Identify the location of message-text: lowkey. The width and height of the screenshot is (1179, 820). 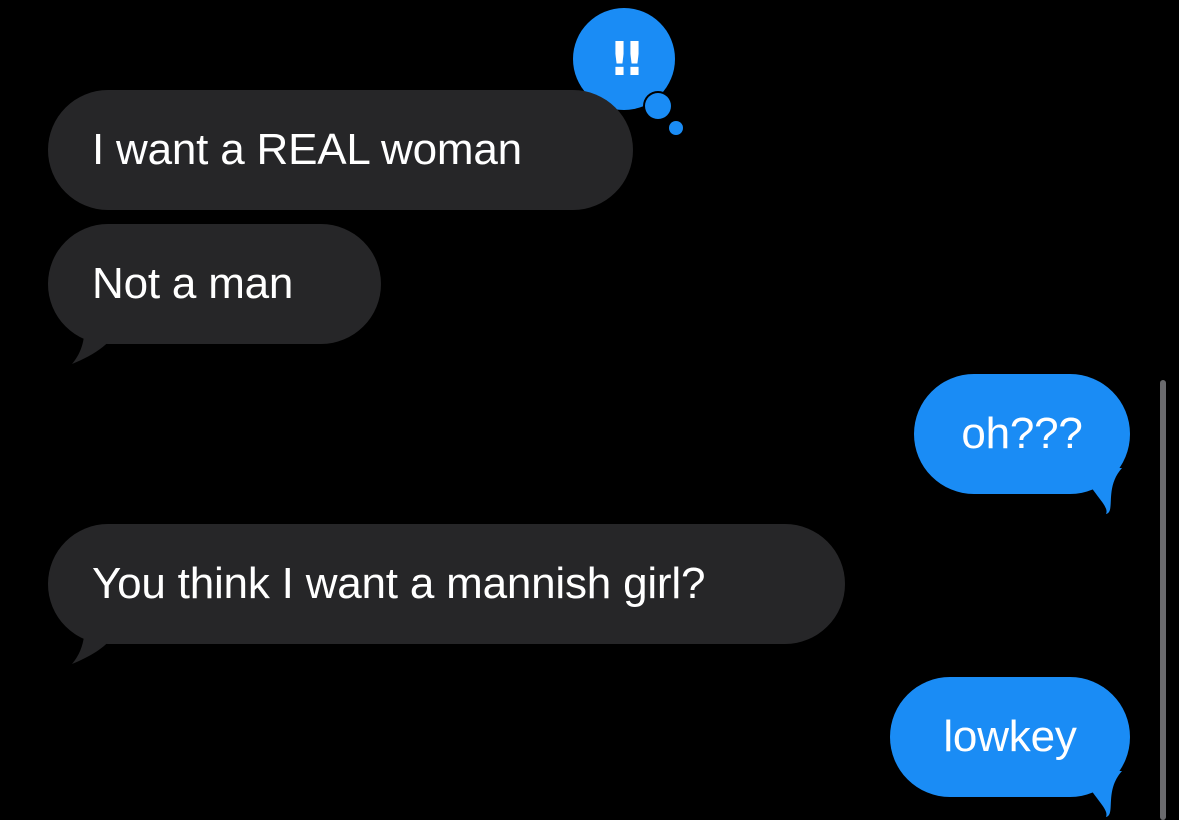
(1010, 736).